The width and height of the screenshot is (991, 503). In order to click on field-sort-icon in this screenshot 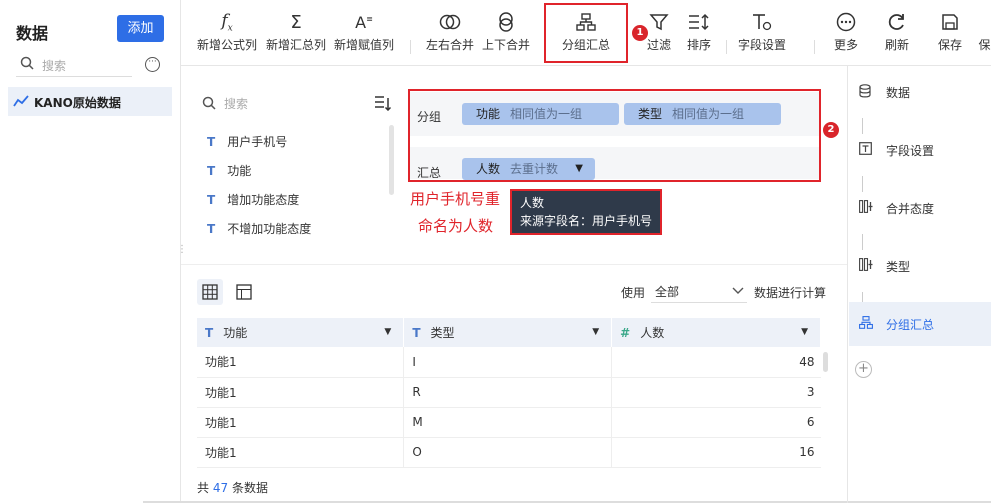, I will do `click(383, 103)`.